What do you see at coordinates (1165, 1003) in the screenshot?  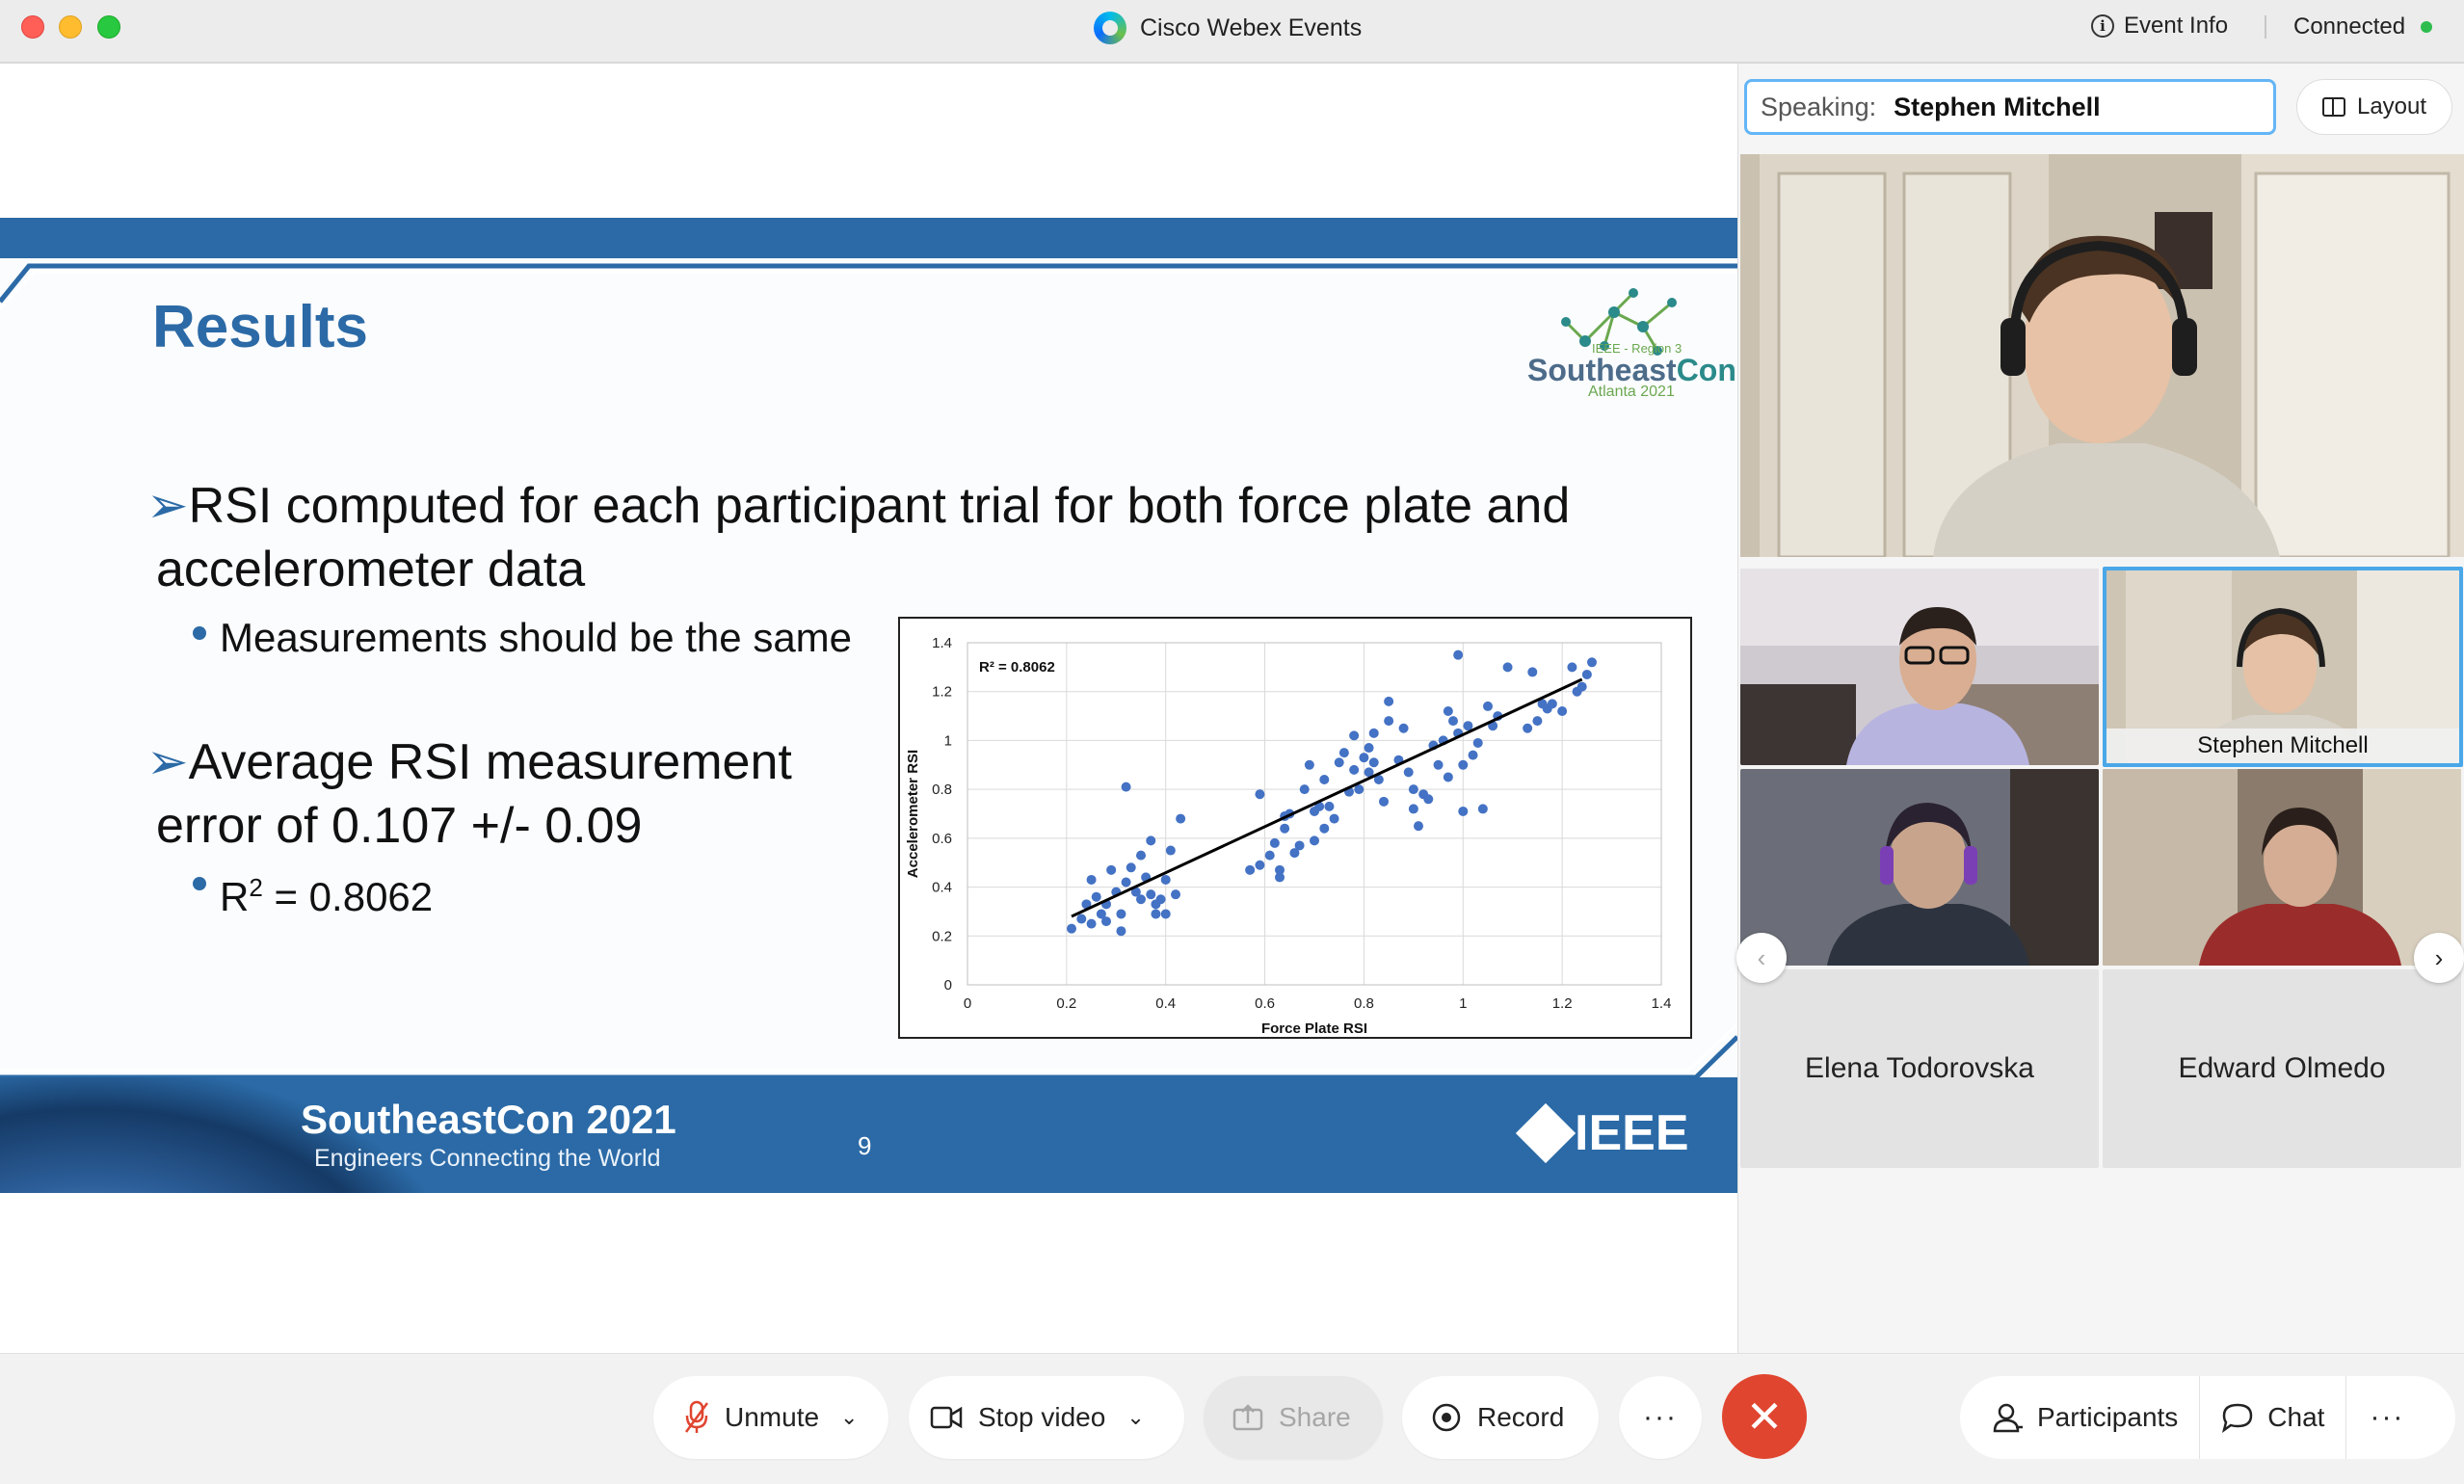 I see `x-tick-label: 0.4` at bounding box center [1165, 1003].